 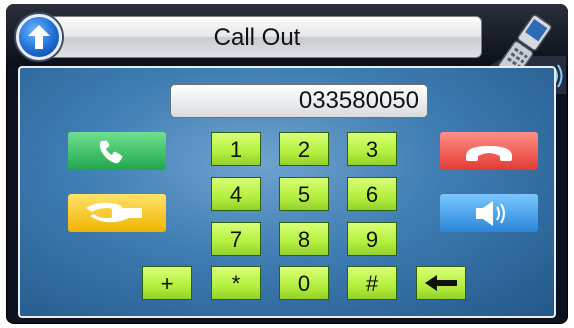 I want to click on backspace-arrow-icon, so click(x=441, y=283).